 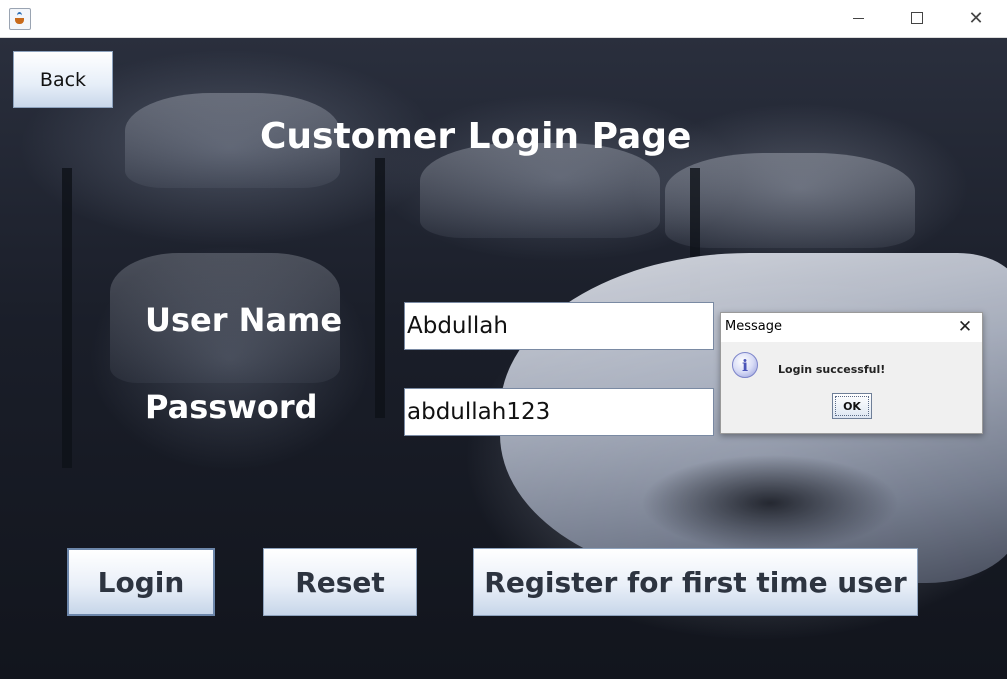 What do you see at coordinates (851, 327) in the screenshot?
I see `dialog-titlebar: Message ✕` at bounding box center [851, 327].